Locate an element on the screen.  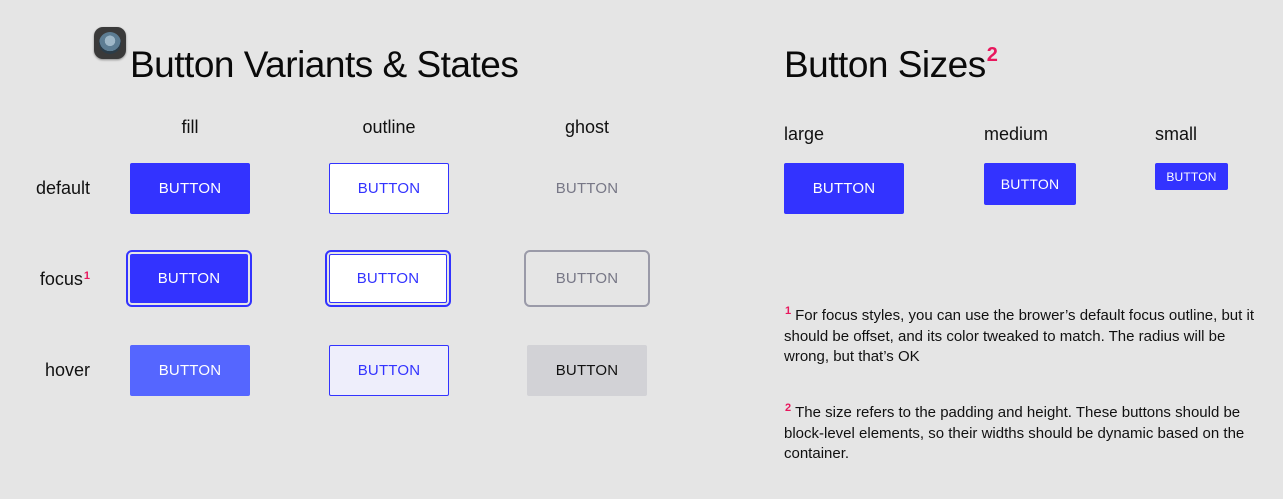
button-outline-default: BUTTON is located at coordinates (389, 188).